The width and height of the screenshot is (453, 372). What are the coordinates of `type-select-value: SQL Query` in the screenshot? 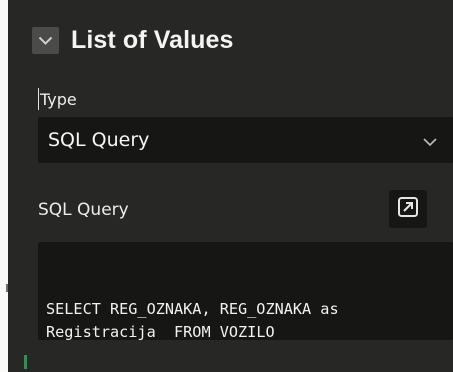 It's located at (99, 140).